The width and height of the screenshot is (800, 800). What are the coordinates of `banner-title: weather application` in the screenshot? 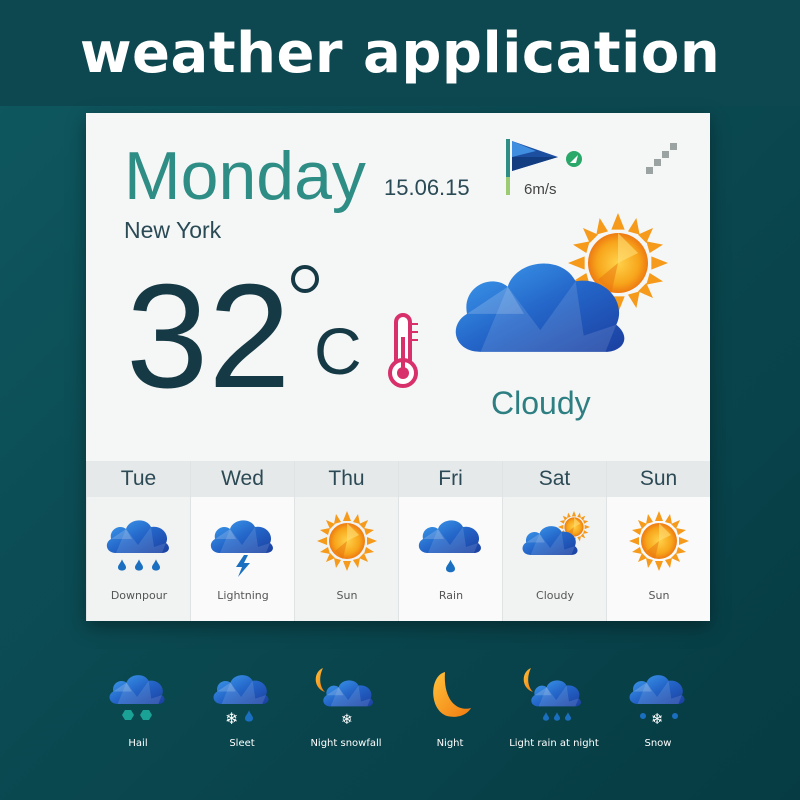 It's located at (400, 53).